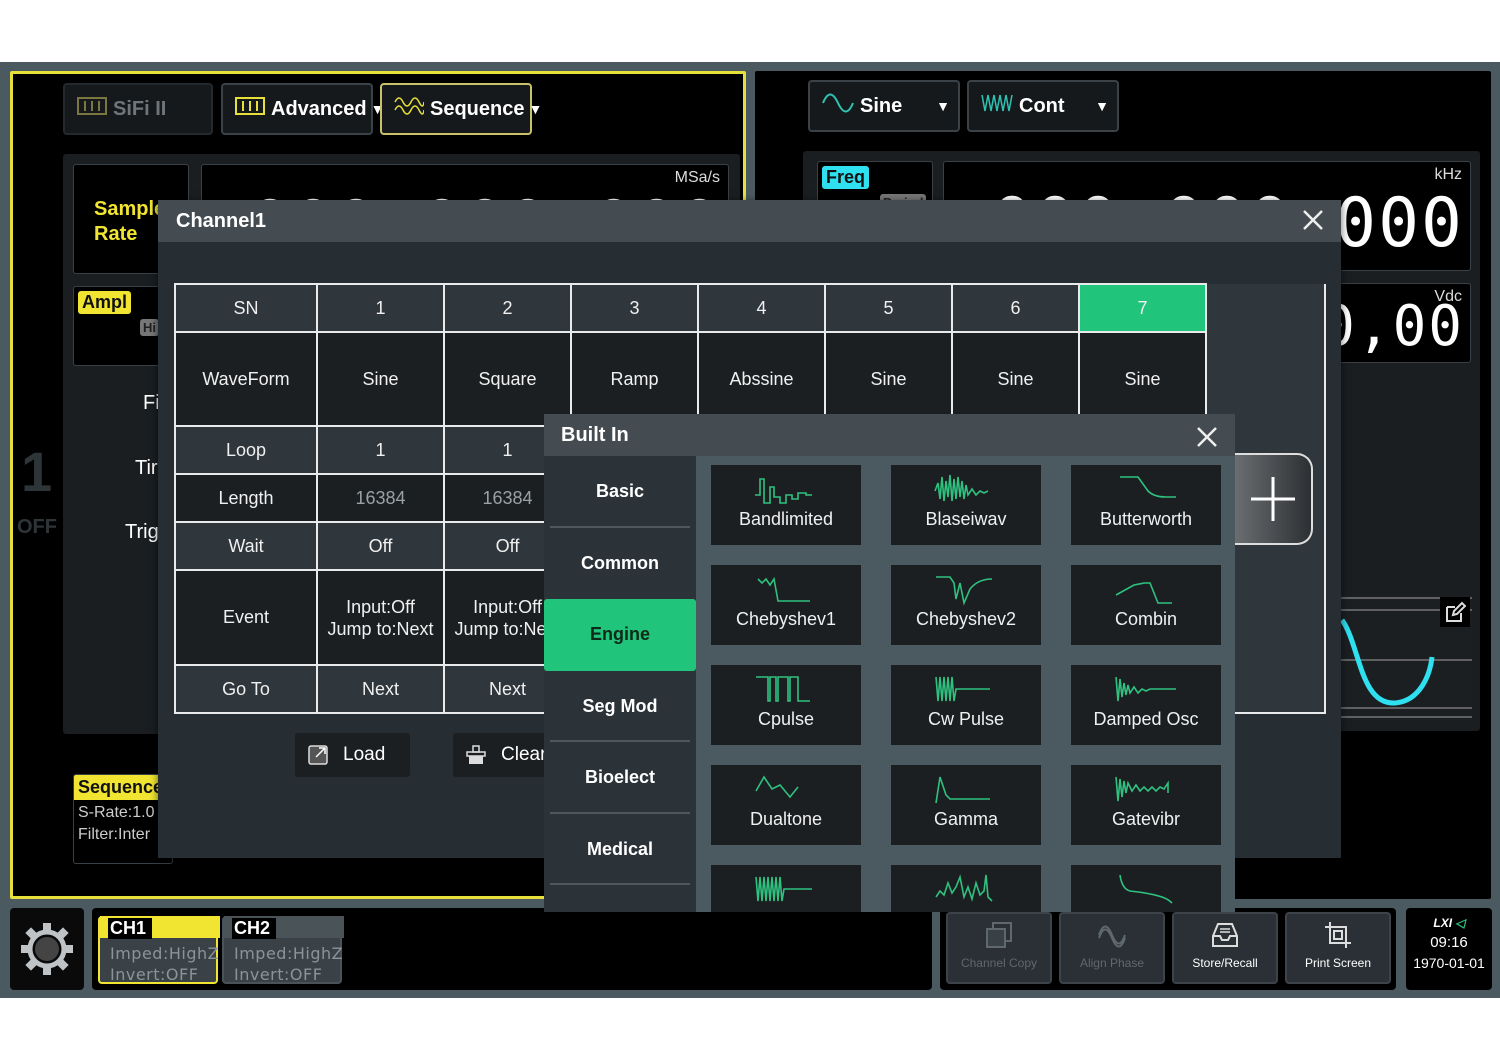 Image resolution: width=1500 pixels, height=1060 pixels. I want to click on empty-column, so click(1265, 379).